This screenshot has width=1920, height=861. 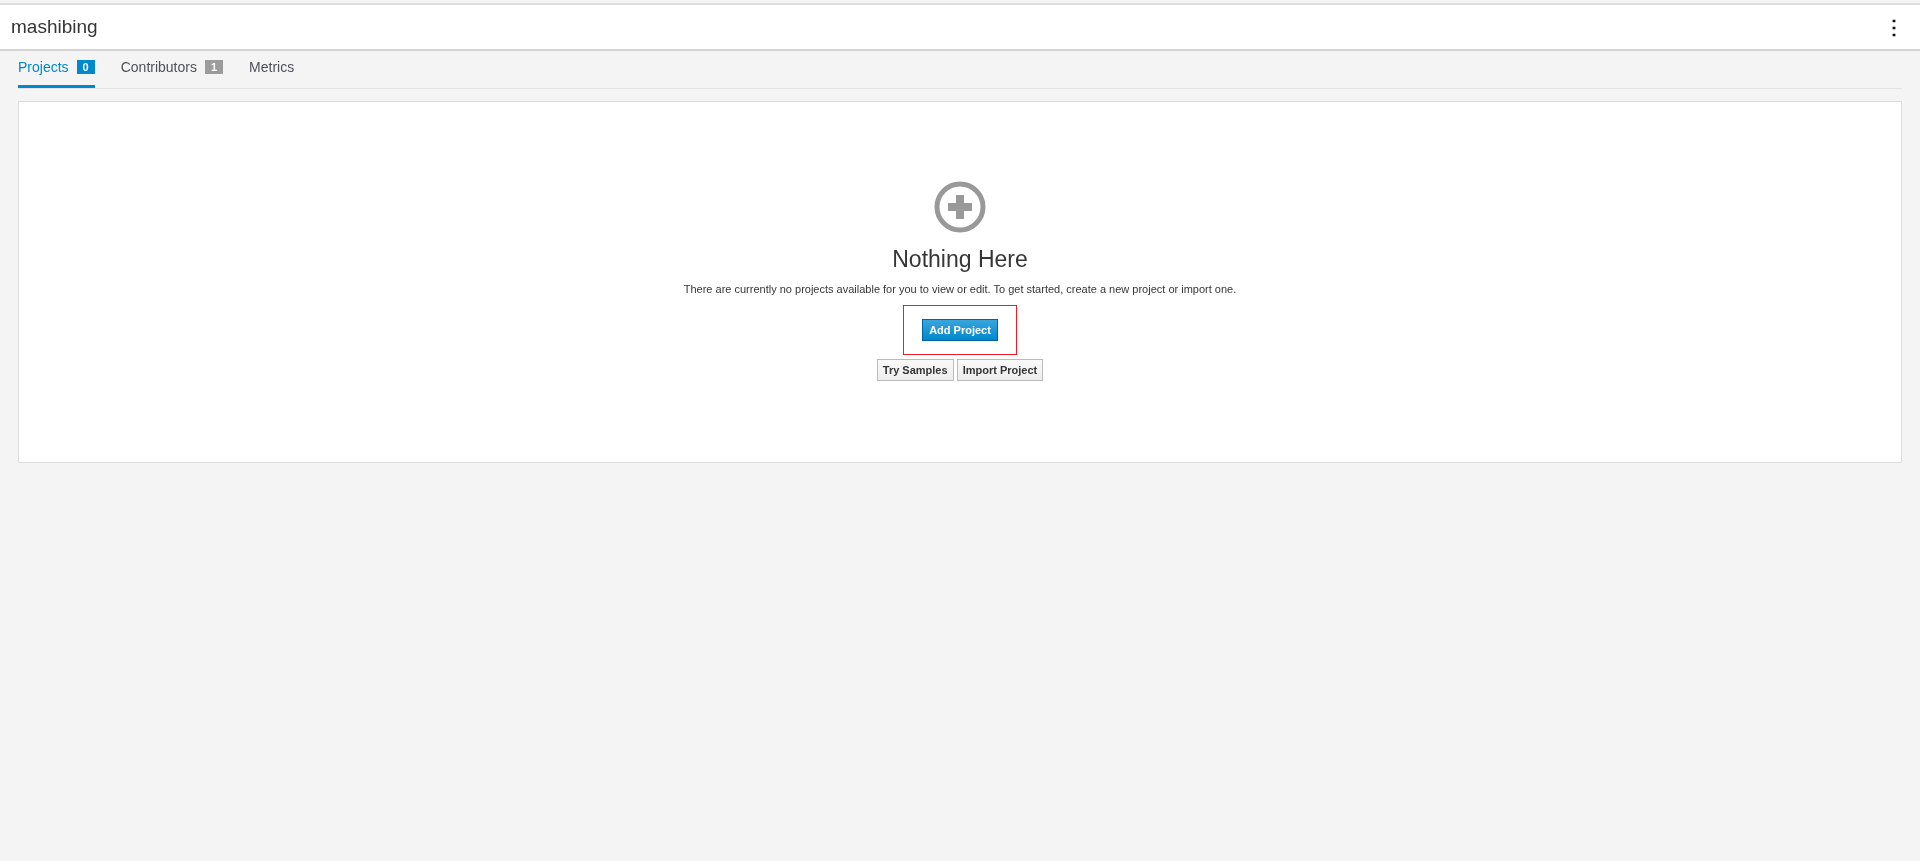 I want to click on count-badge: 1, so click(x=214, y=67).